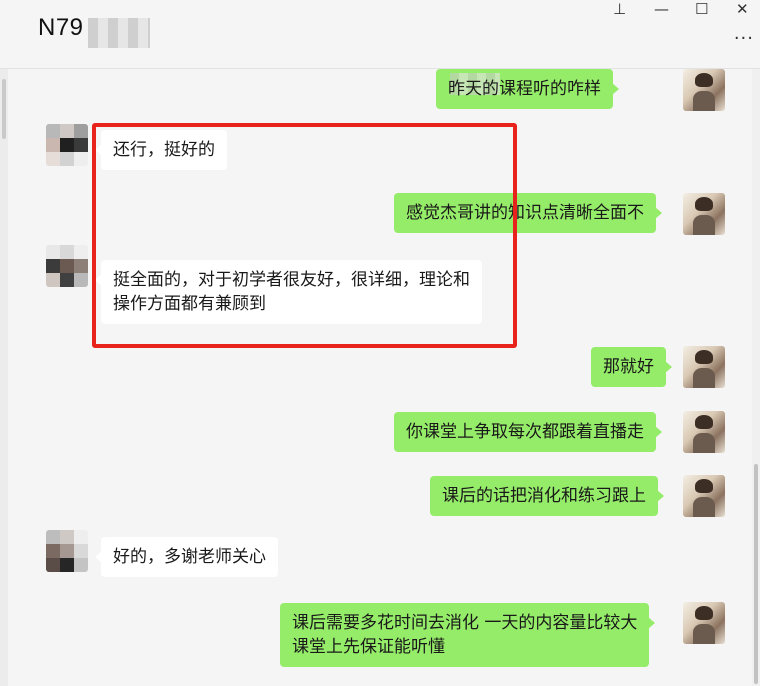 This screenshot has height=686, width=760. I want to click on message-bubble-self: 你课堂上争取每次都跟着直播走, so click(528, 432).